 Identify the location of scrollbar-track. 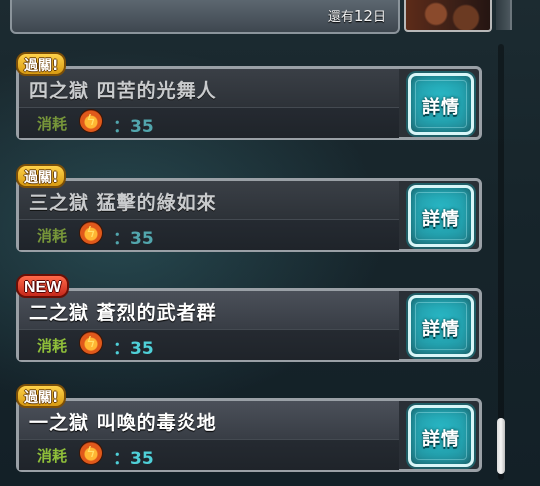
(501, 262).